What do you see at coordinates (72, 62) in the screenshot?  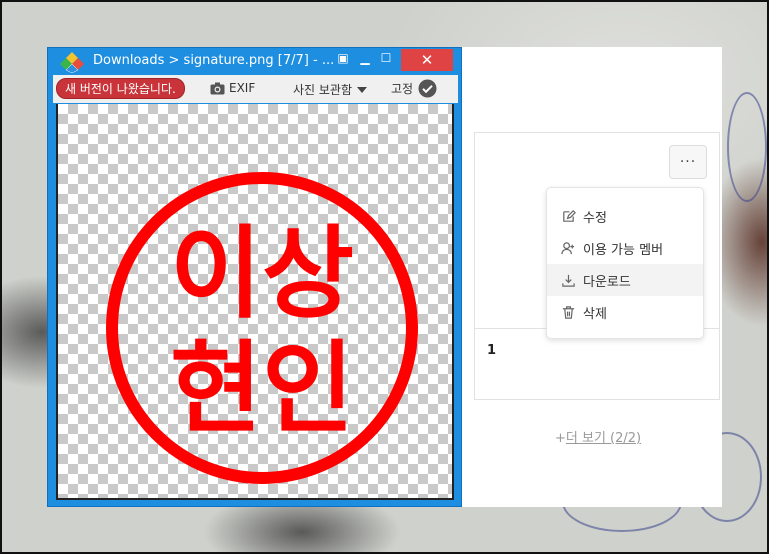 I see `app-logo-icon` at bounding box center [72, 62].